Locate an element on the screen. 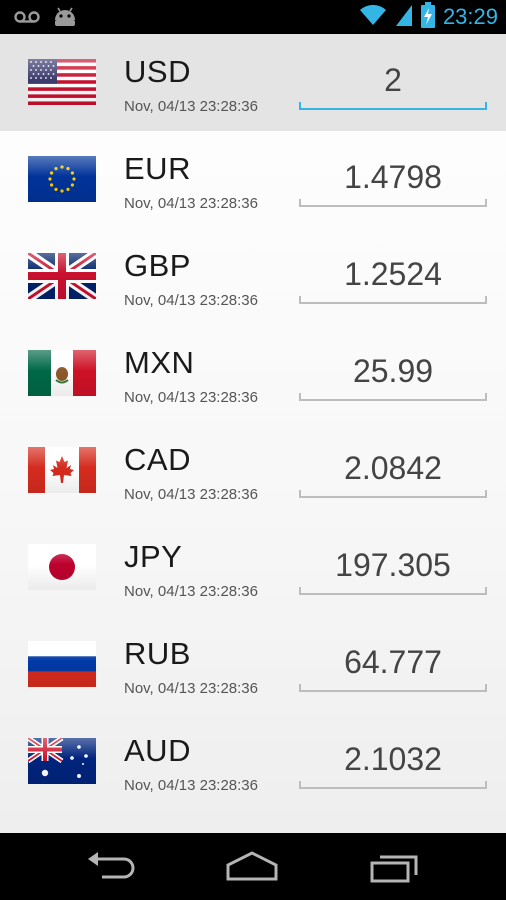 This screenshot has height=900, width=506. voicemail-icon is located at coordinates (27, 19).